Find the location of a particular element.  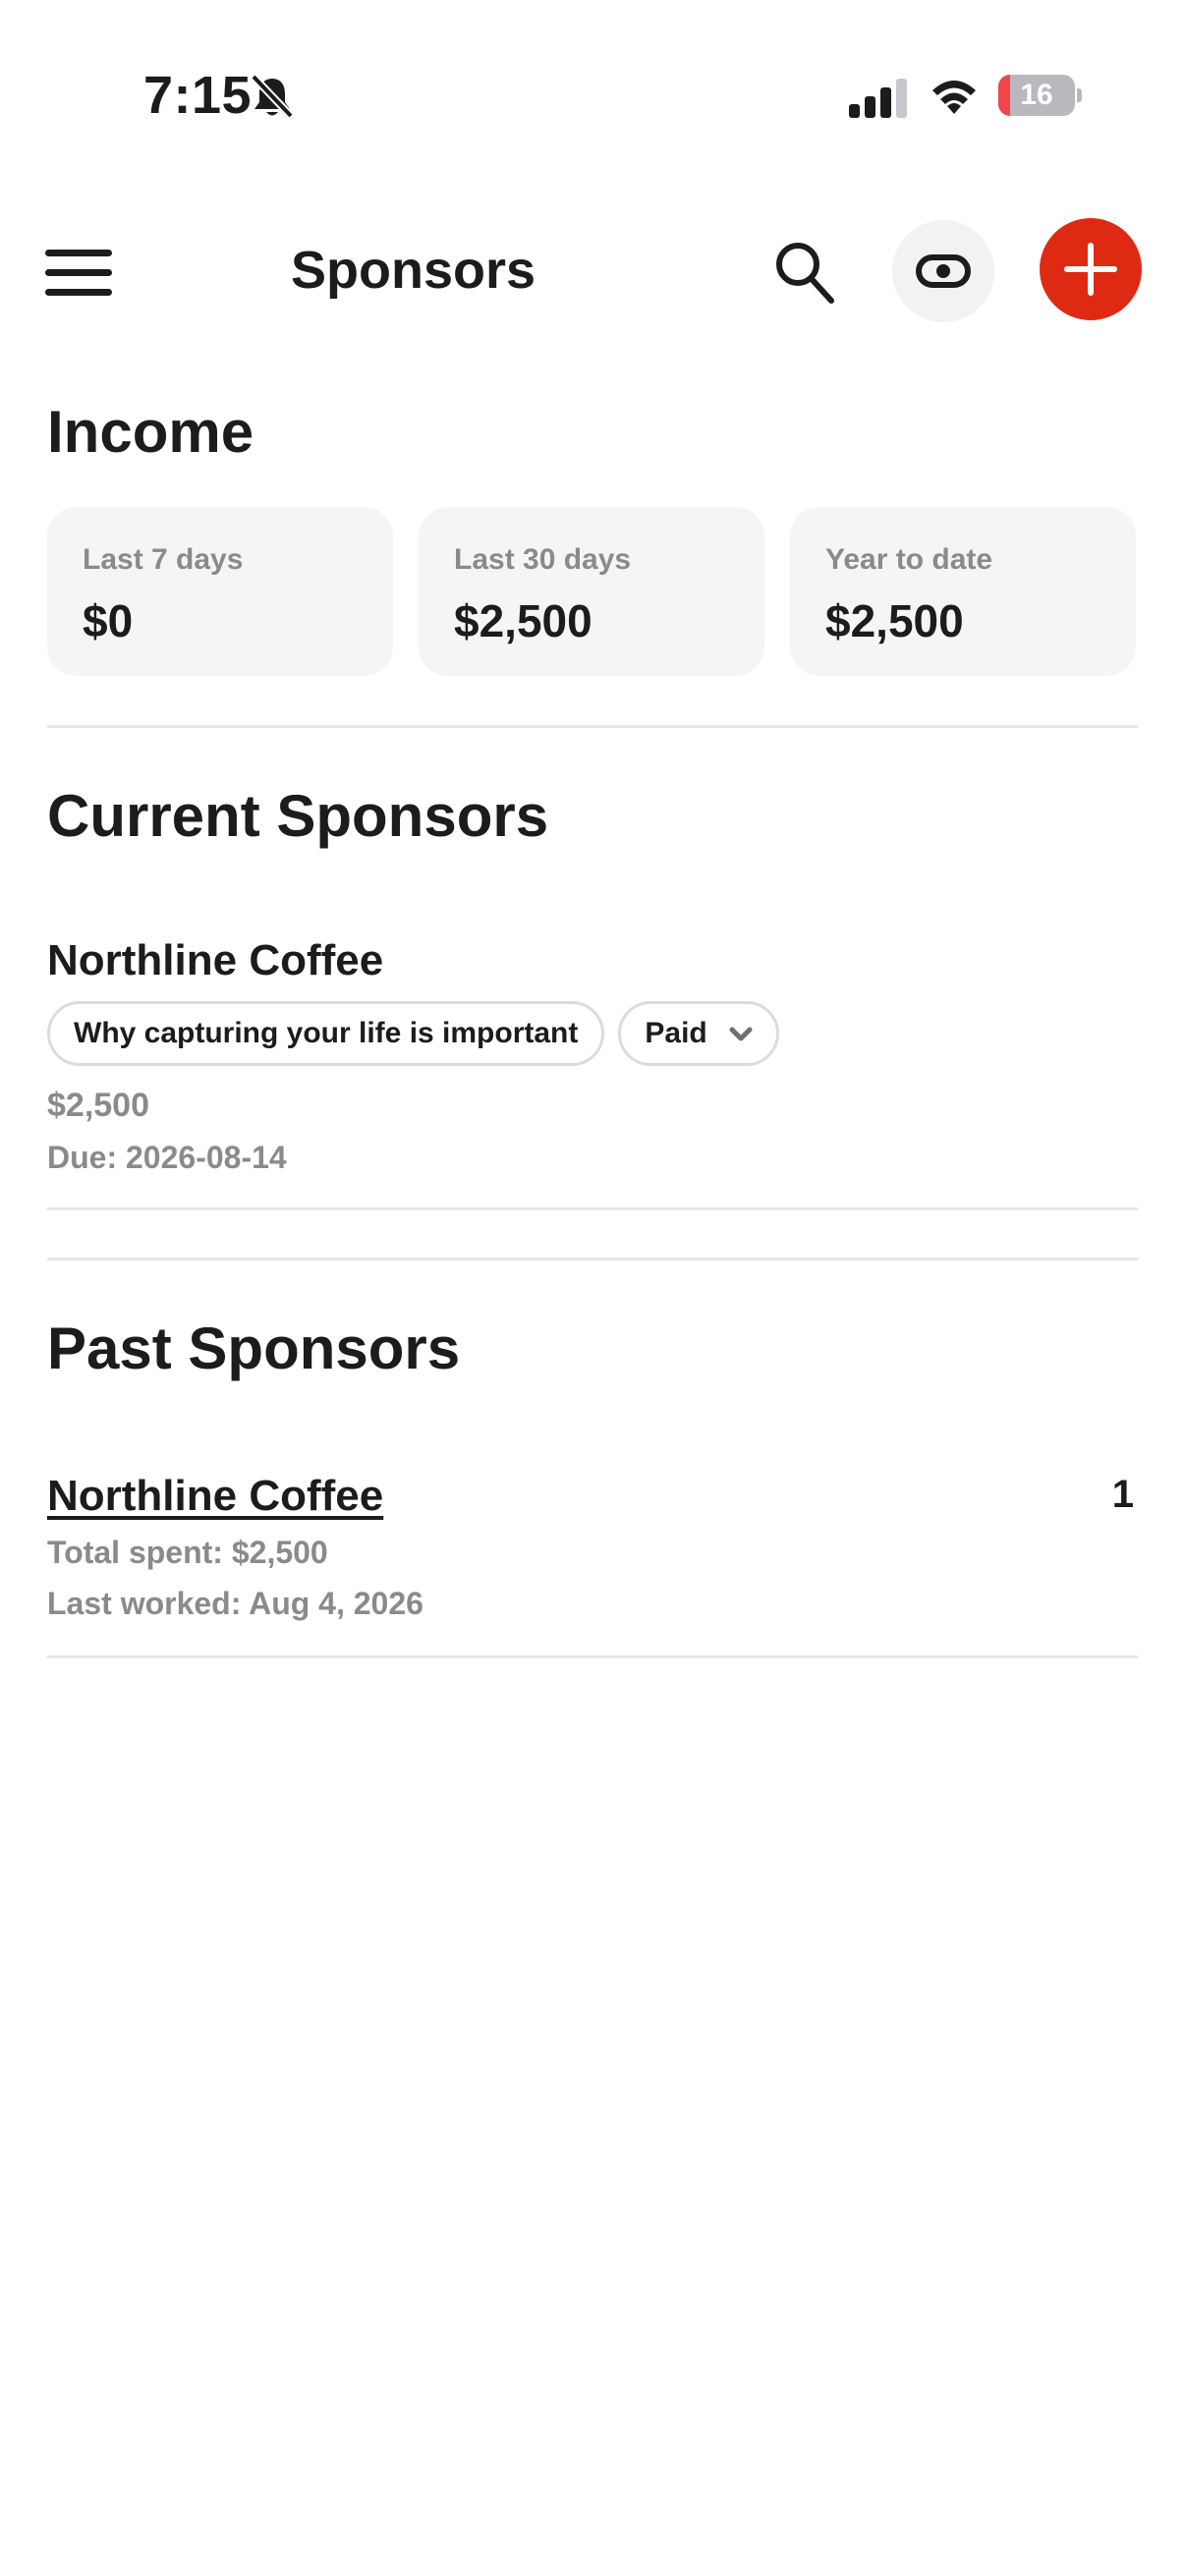

current-sponsors-heading: Current Sponsors is located at coordinates (298, 816).